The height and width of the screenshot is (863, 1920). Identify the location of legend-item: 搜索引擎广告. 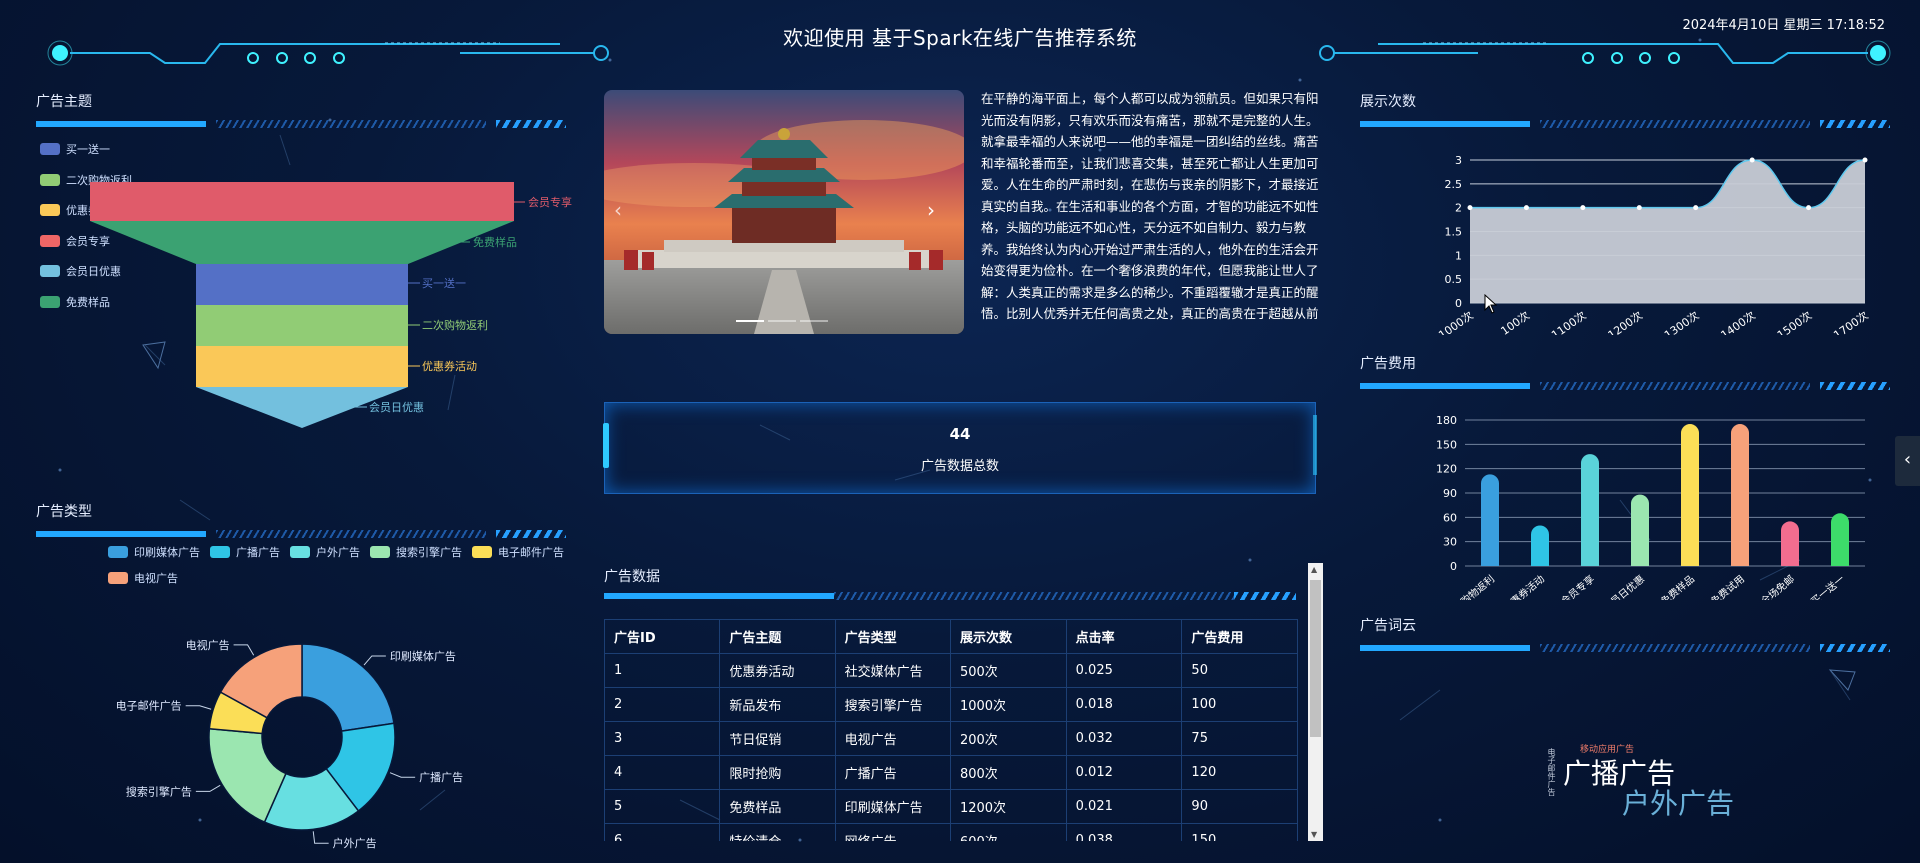
(416, 552).